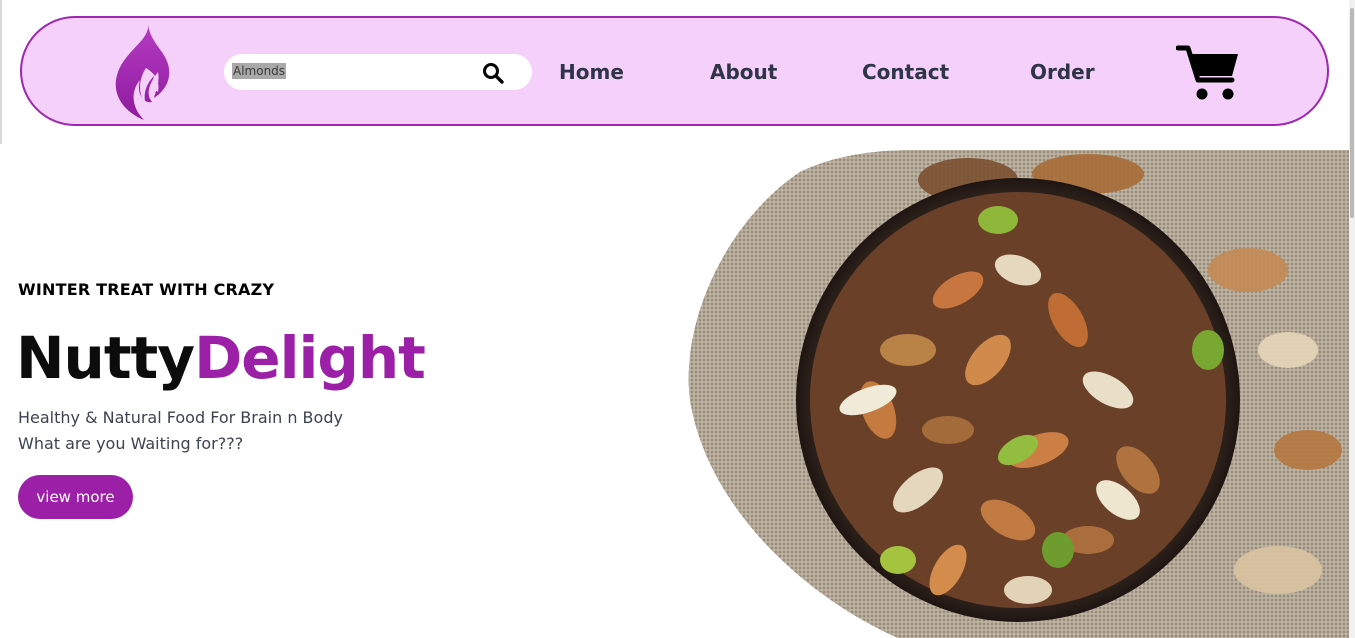 This screenshot has height=638, width=1355. Describe the element at coordinates (1352, 319) in the screenshot. I see `scrollbar` at that location.